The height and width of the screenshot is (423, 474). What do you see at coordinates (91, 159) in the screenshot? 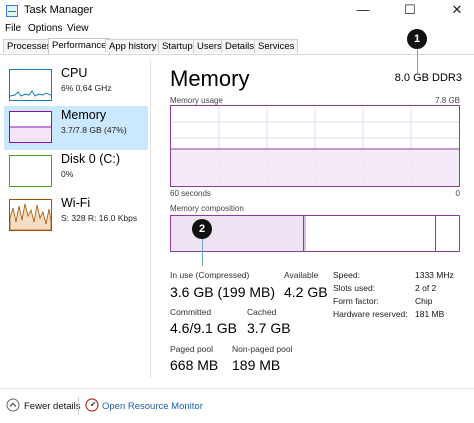
I see `sidebar-item-label: Disk 0 (C:)` at bounding box center [91, 159].